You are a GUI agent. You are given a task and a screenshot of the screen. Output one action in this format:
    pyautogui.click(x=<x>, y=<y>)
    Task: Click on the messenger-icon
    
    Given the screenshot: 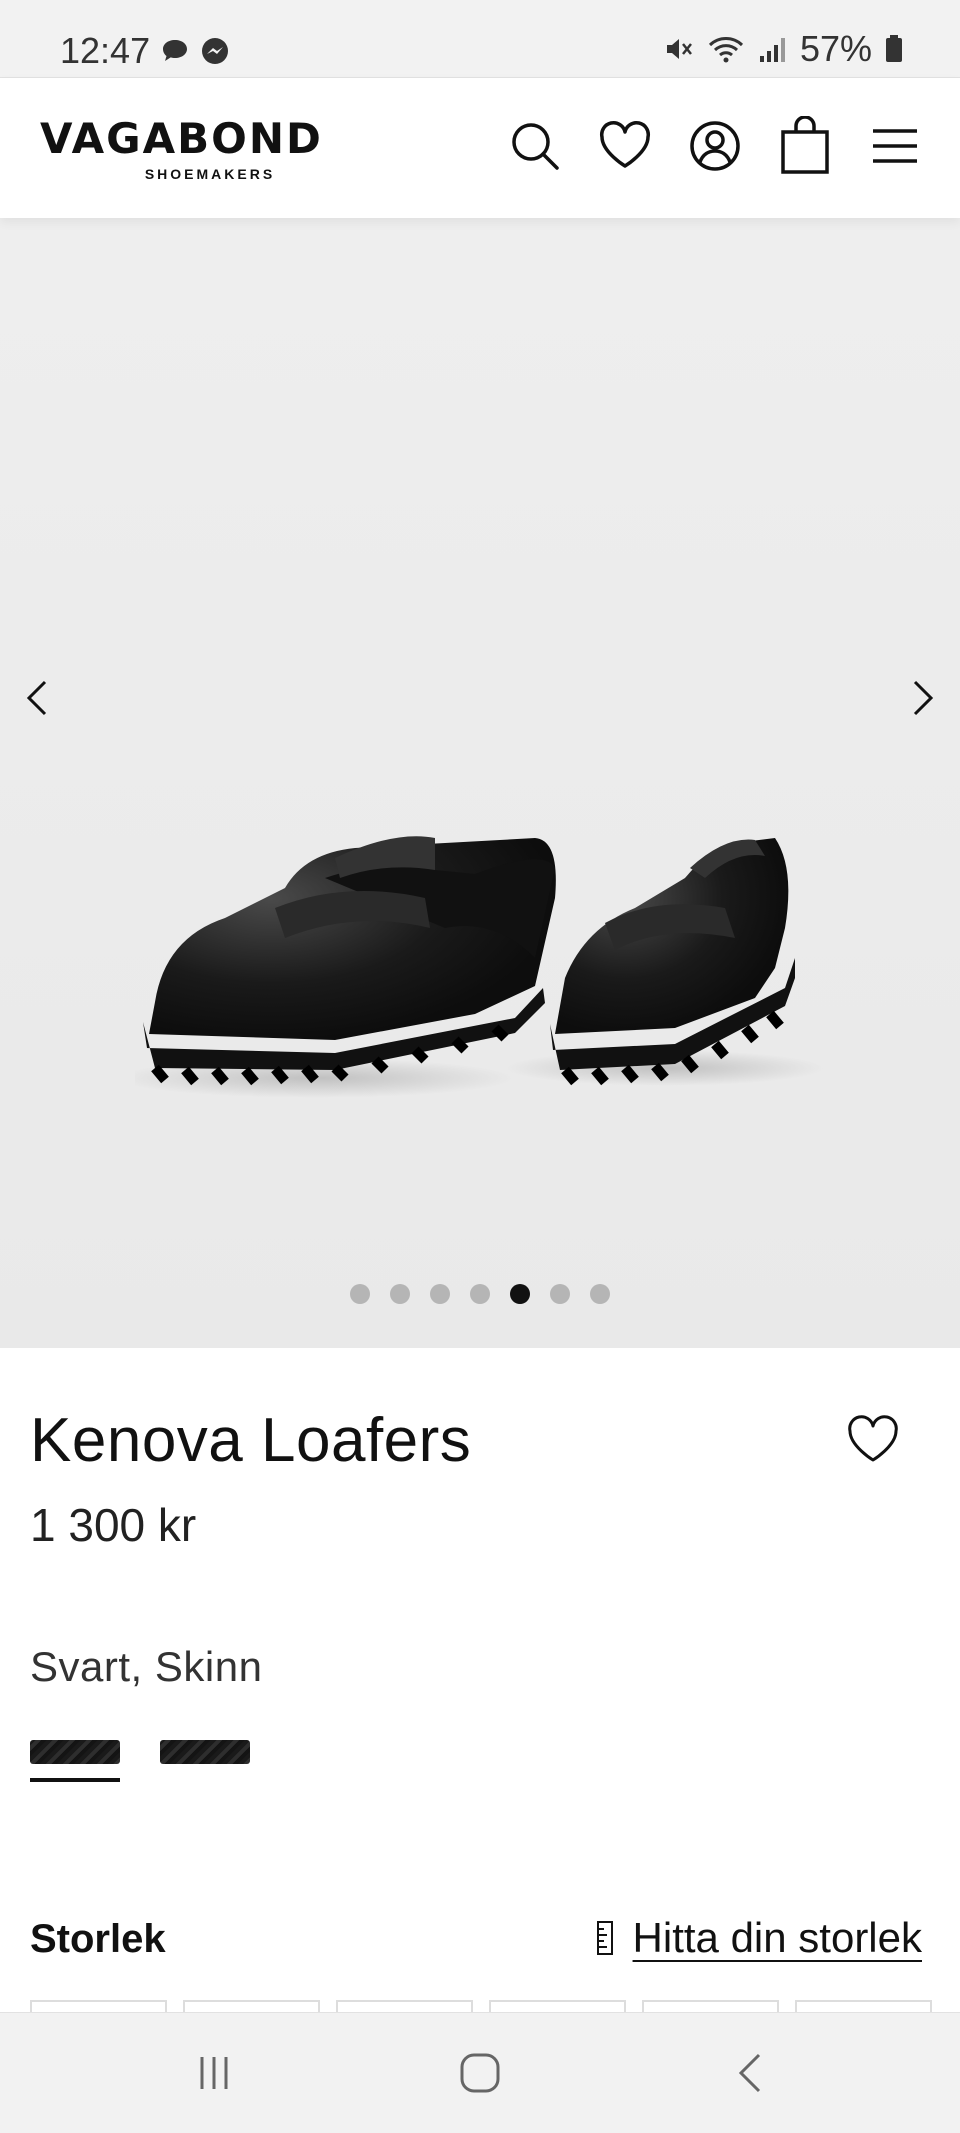 What is the action you would take?
    pyautogui.click(x=215, y=51)
    